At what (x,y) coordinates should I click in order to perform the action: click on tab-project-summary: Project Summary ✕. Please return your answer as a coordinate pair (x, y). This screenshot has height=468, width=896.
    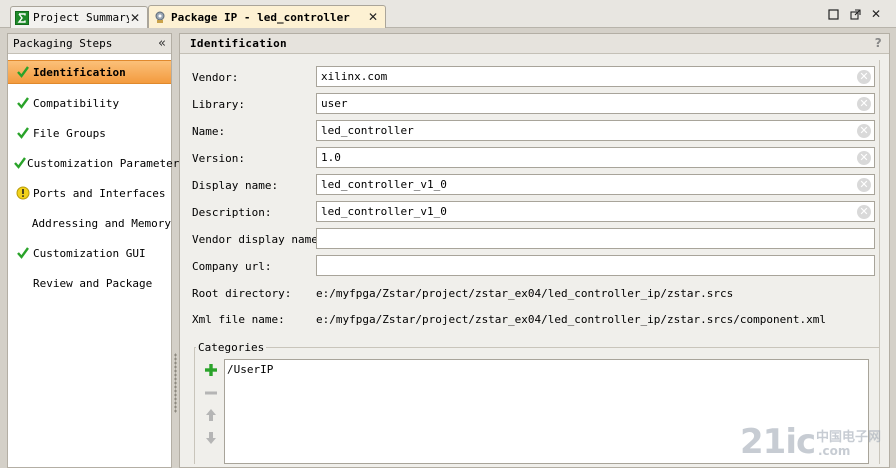
    Looking at the image, I should click on (79, 17).